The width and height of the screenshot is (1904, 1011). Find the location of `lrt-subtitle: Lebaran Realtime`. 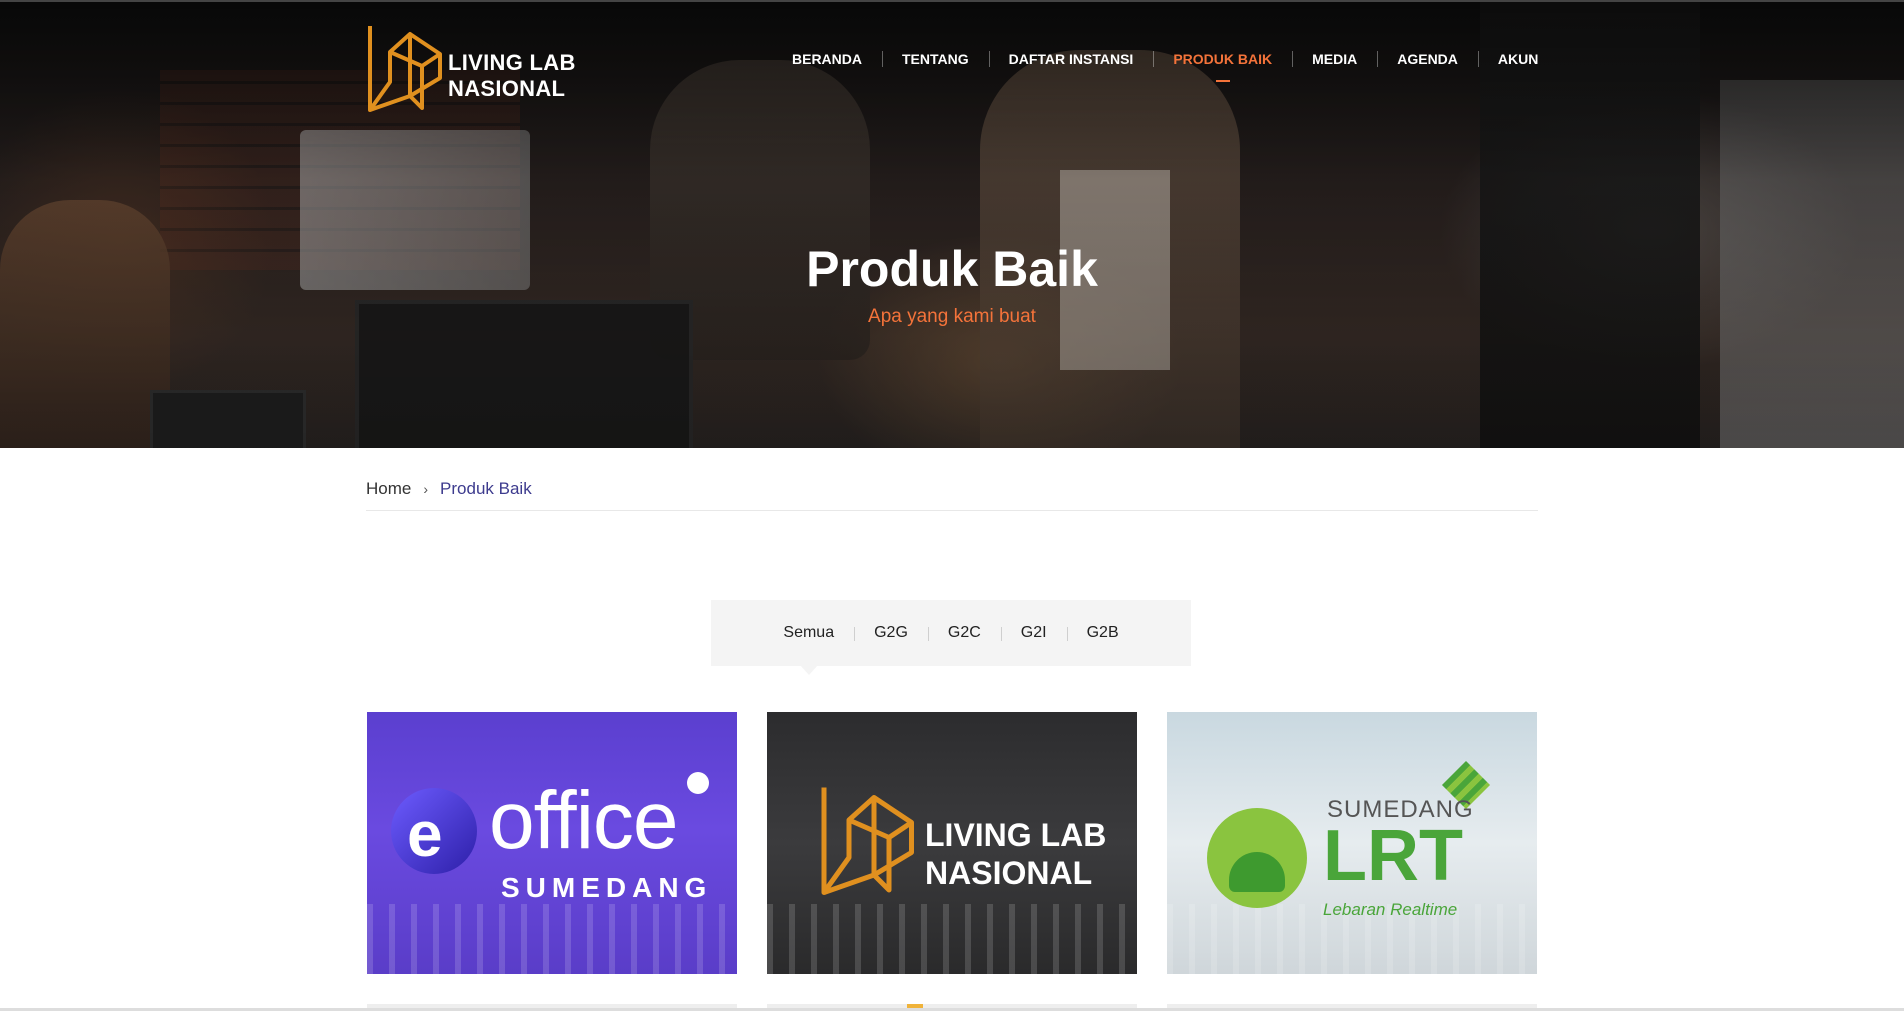

lrt-subtitle: Lebaran Realtime is located at coordinates (1390, 909).